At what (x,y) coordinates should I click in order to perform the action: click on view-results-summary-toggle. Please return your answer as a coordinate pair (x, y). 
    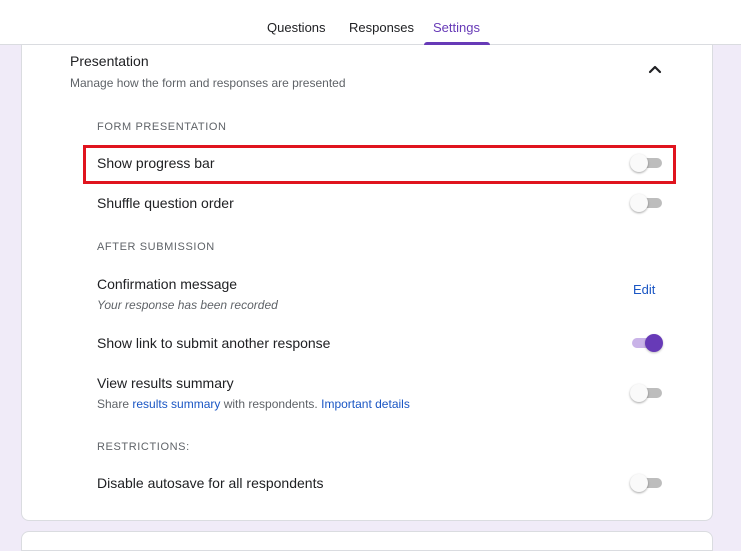
    Looking at the image, I should click on (647, 393).